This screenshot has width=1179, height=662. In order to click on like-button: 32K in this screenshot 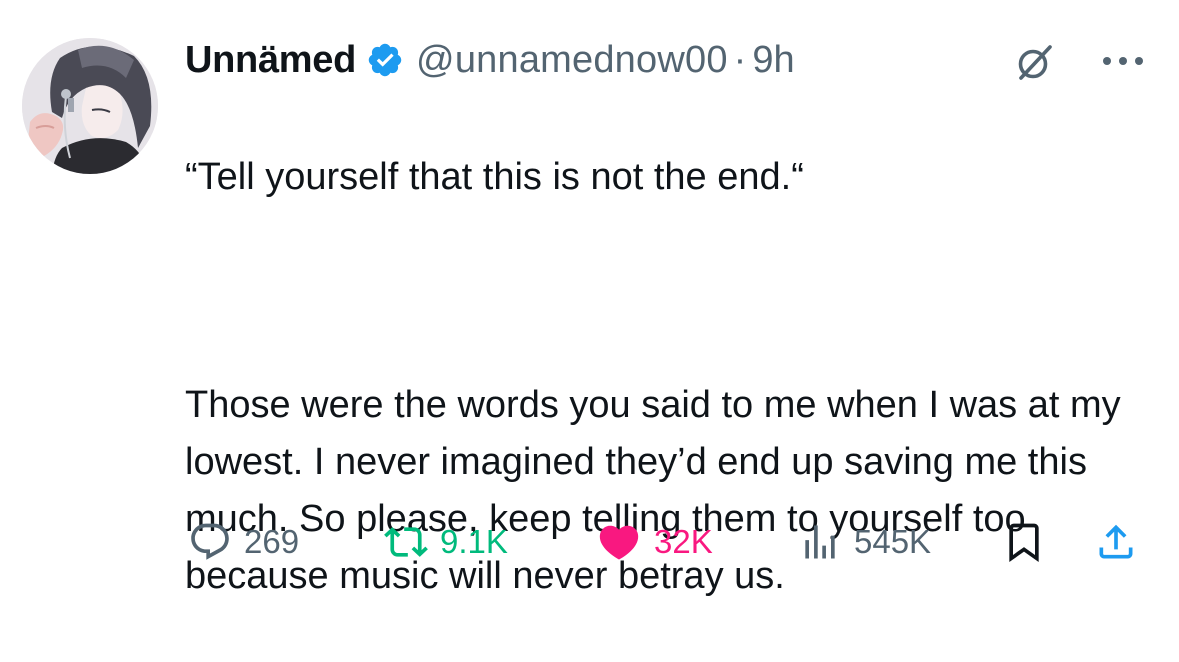, I will do `click(654, 542)`.